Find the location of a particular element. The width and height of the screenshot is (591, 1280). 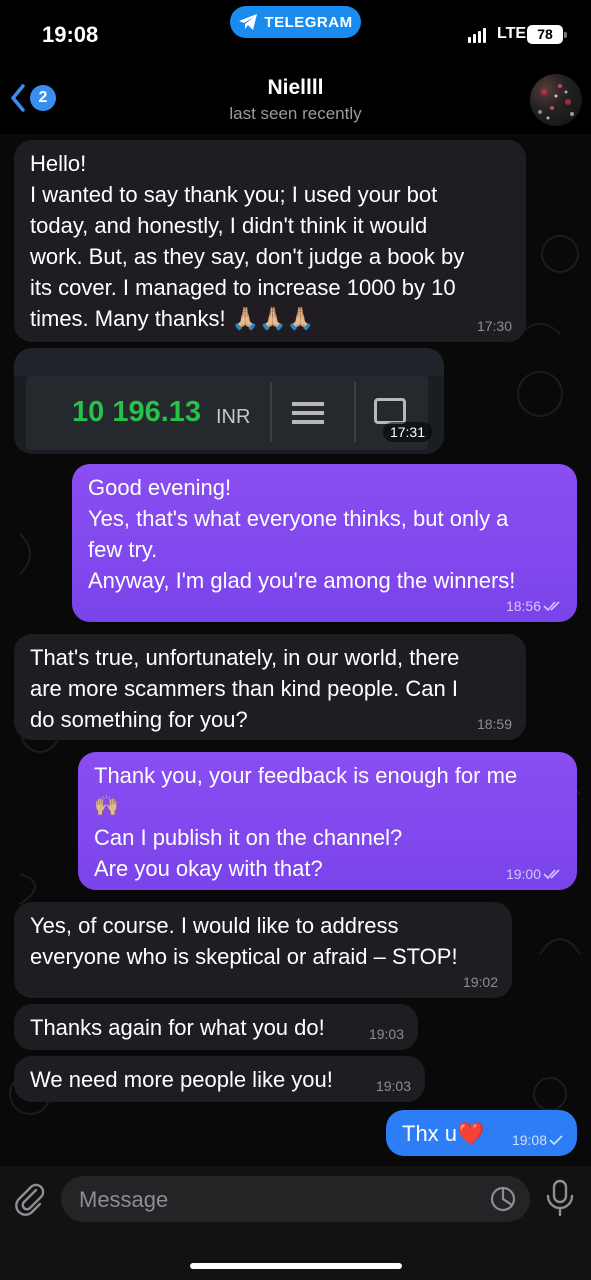

status-bar: 19:08 TELEGRAM LTE 78 is located at coordinates (295, 31).